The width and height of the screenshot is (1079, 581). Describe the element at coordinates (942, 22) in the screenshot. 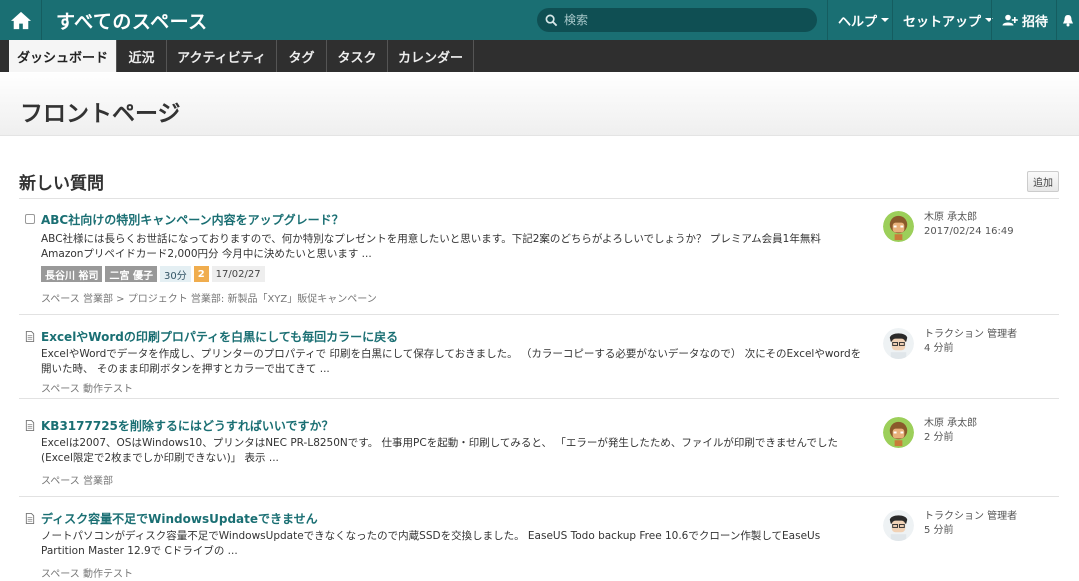

I see `setup-label: セットアップ` at that location.